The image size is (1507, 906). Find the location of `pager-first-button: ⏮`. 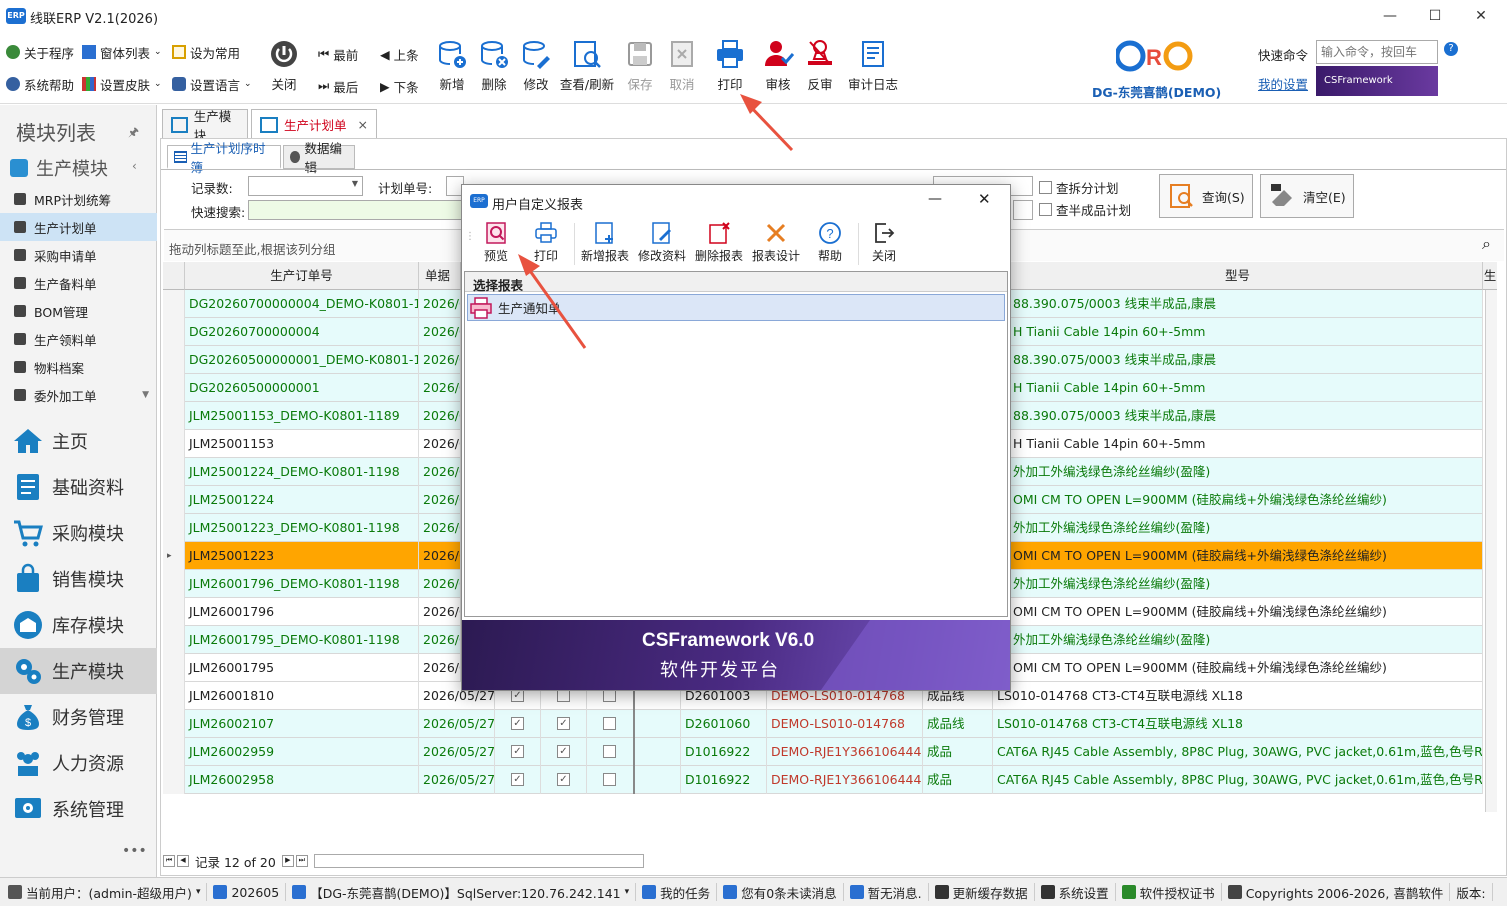

pager-first-button: ⏮ is located at coordinates (169, 861).